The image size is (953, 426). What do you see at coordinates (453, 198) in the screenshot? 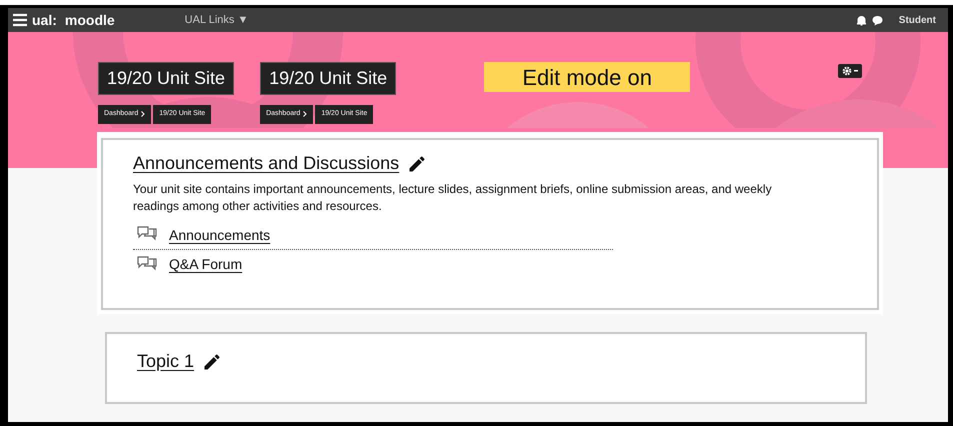
I see `section-description: Your unit site contains important announcements, lecture slides, assignment briefs, online submission areas, and weekly readings among other activities and resources.` at bounding box center [453, 198].